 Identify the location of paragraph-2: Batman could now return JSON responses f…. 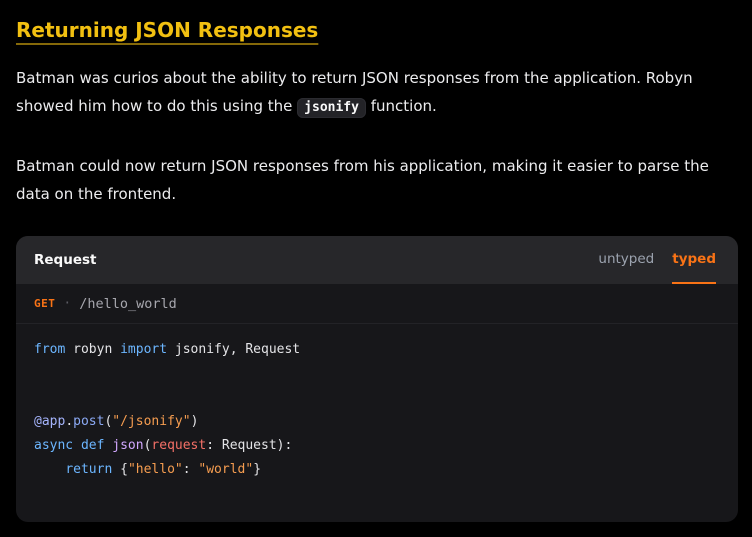
(362, 180).